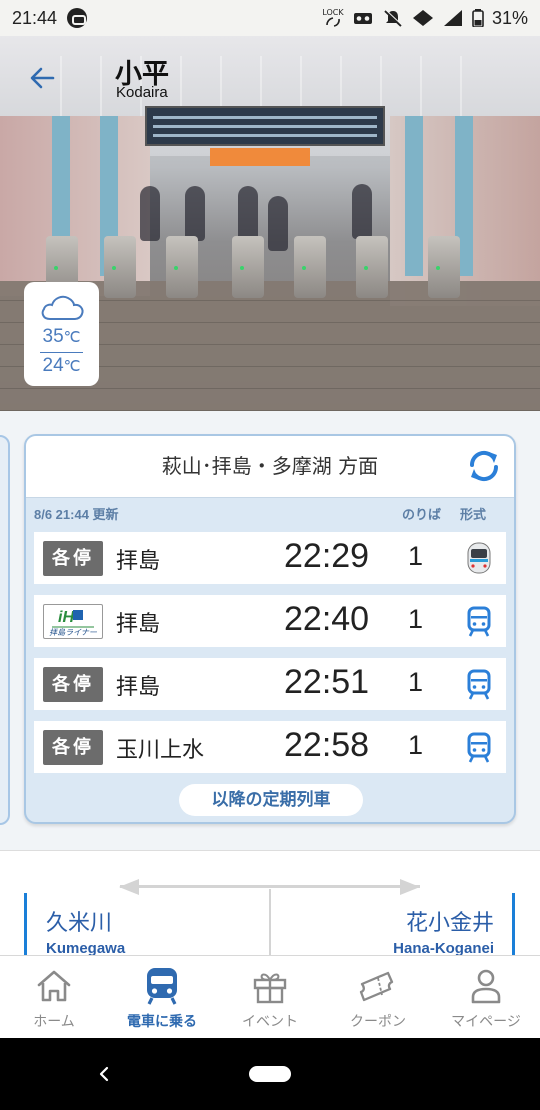 The image size is (540, 1110). What do you see at coordinates (363, 18) in the screenshot?
I see `vr-icon` at bounding box center [363, 18].